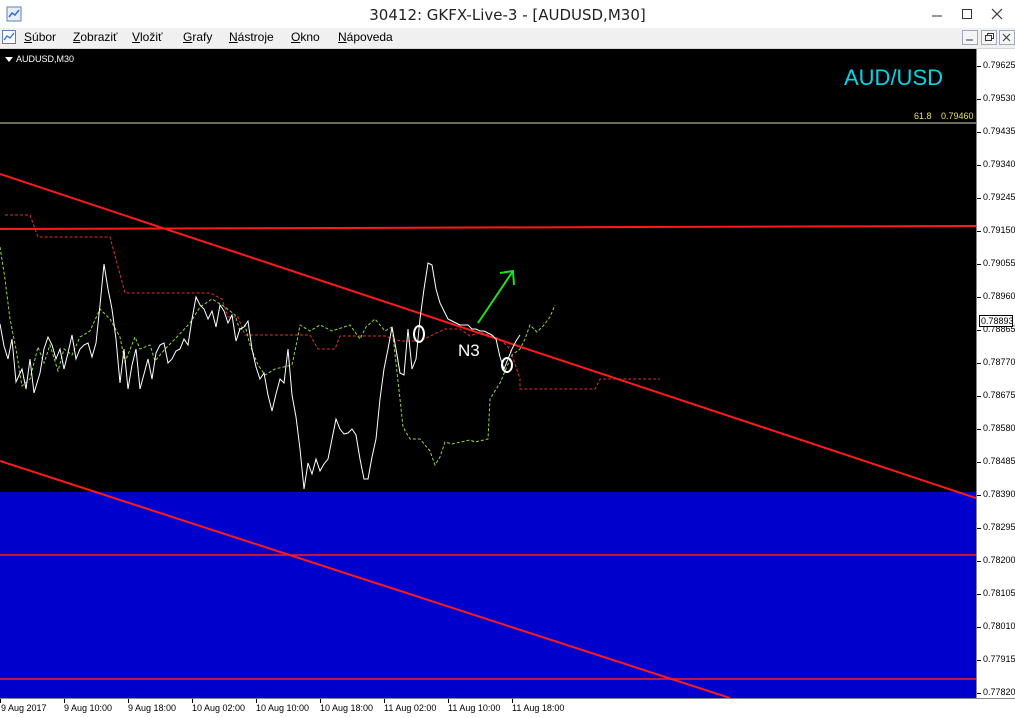 Image resolution: width=1015 pixels, height=718 pixels. I want to click on price-label: 0.79245, so click(999, 197).